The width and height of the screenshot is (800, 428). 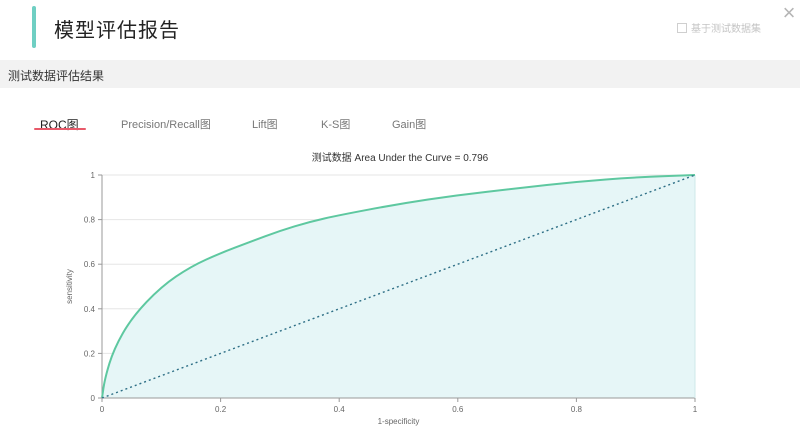 What do you see at coordinates (34, 27) in the screenshot?
I see `title-accent-bar` at bounding box center [34, 27].